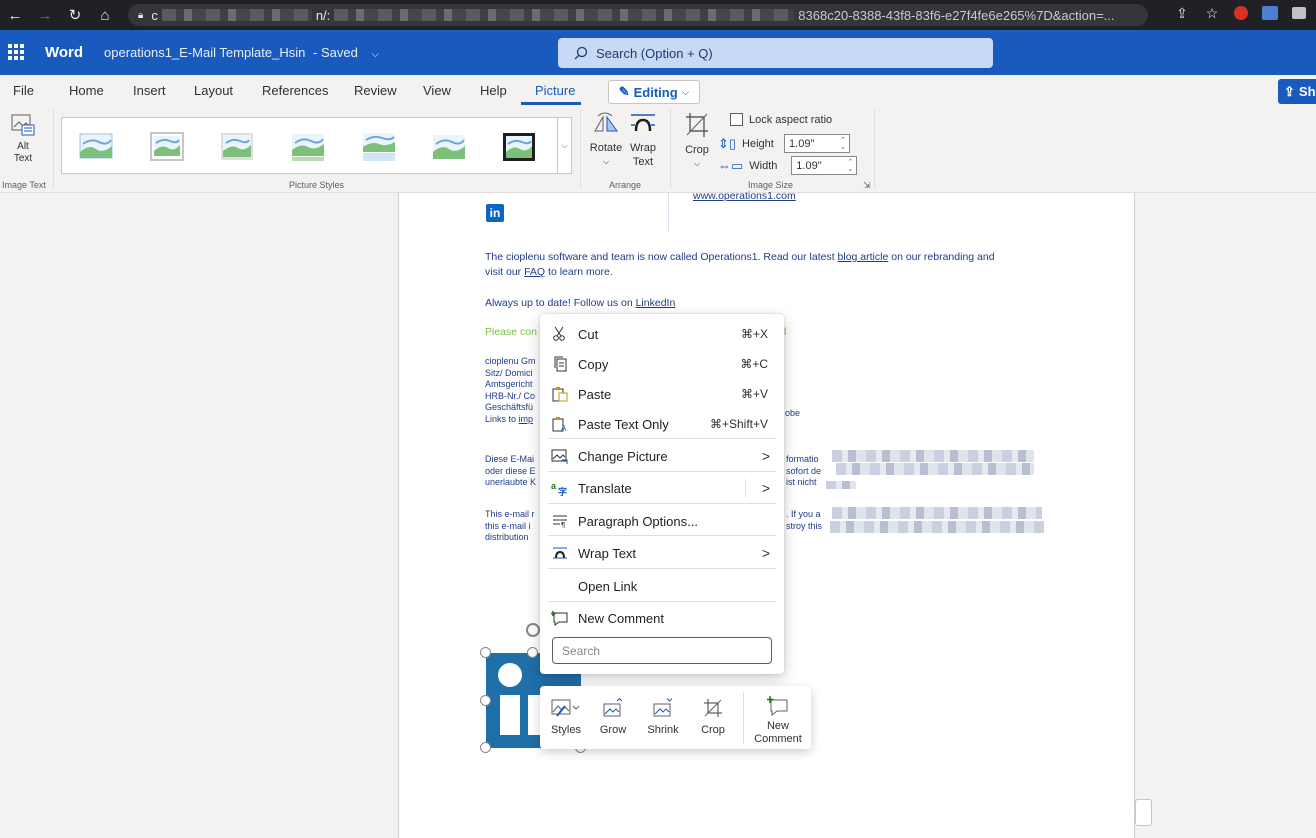  I want to click on tab-home: Home, so click(86, 90).